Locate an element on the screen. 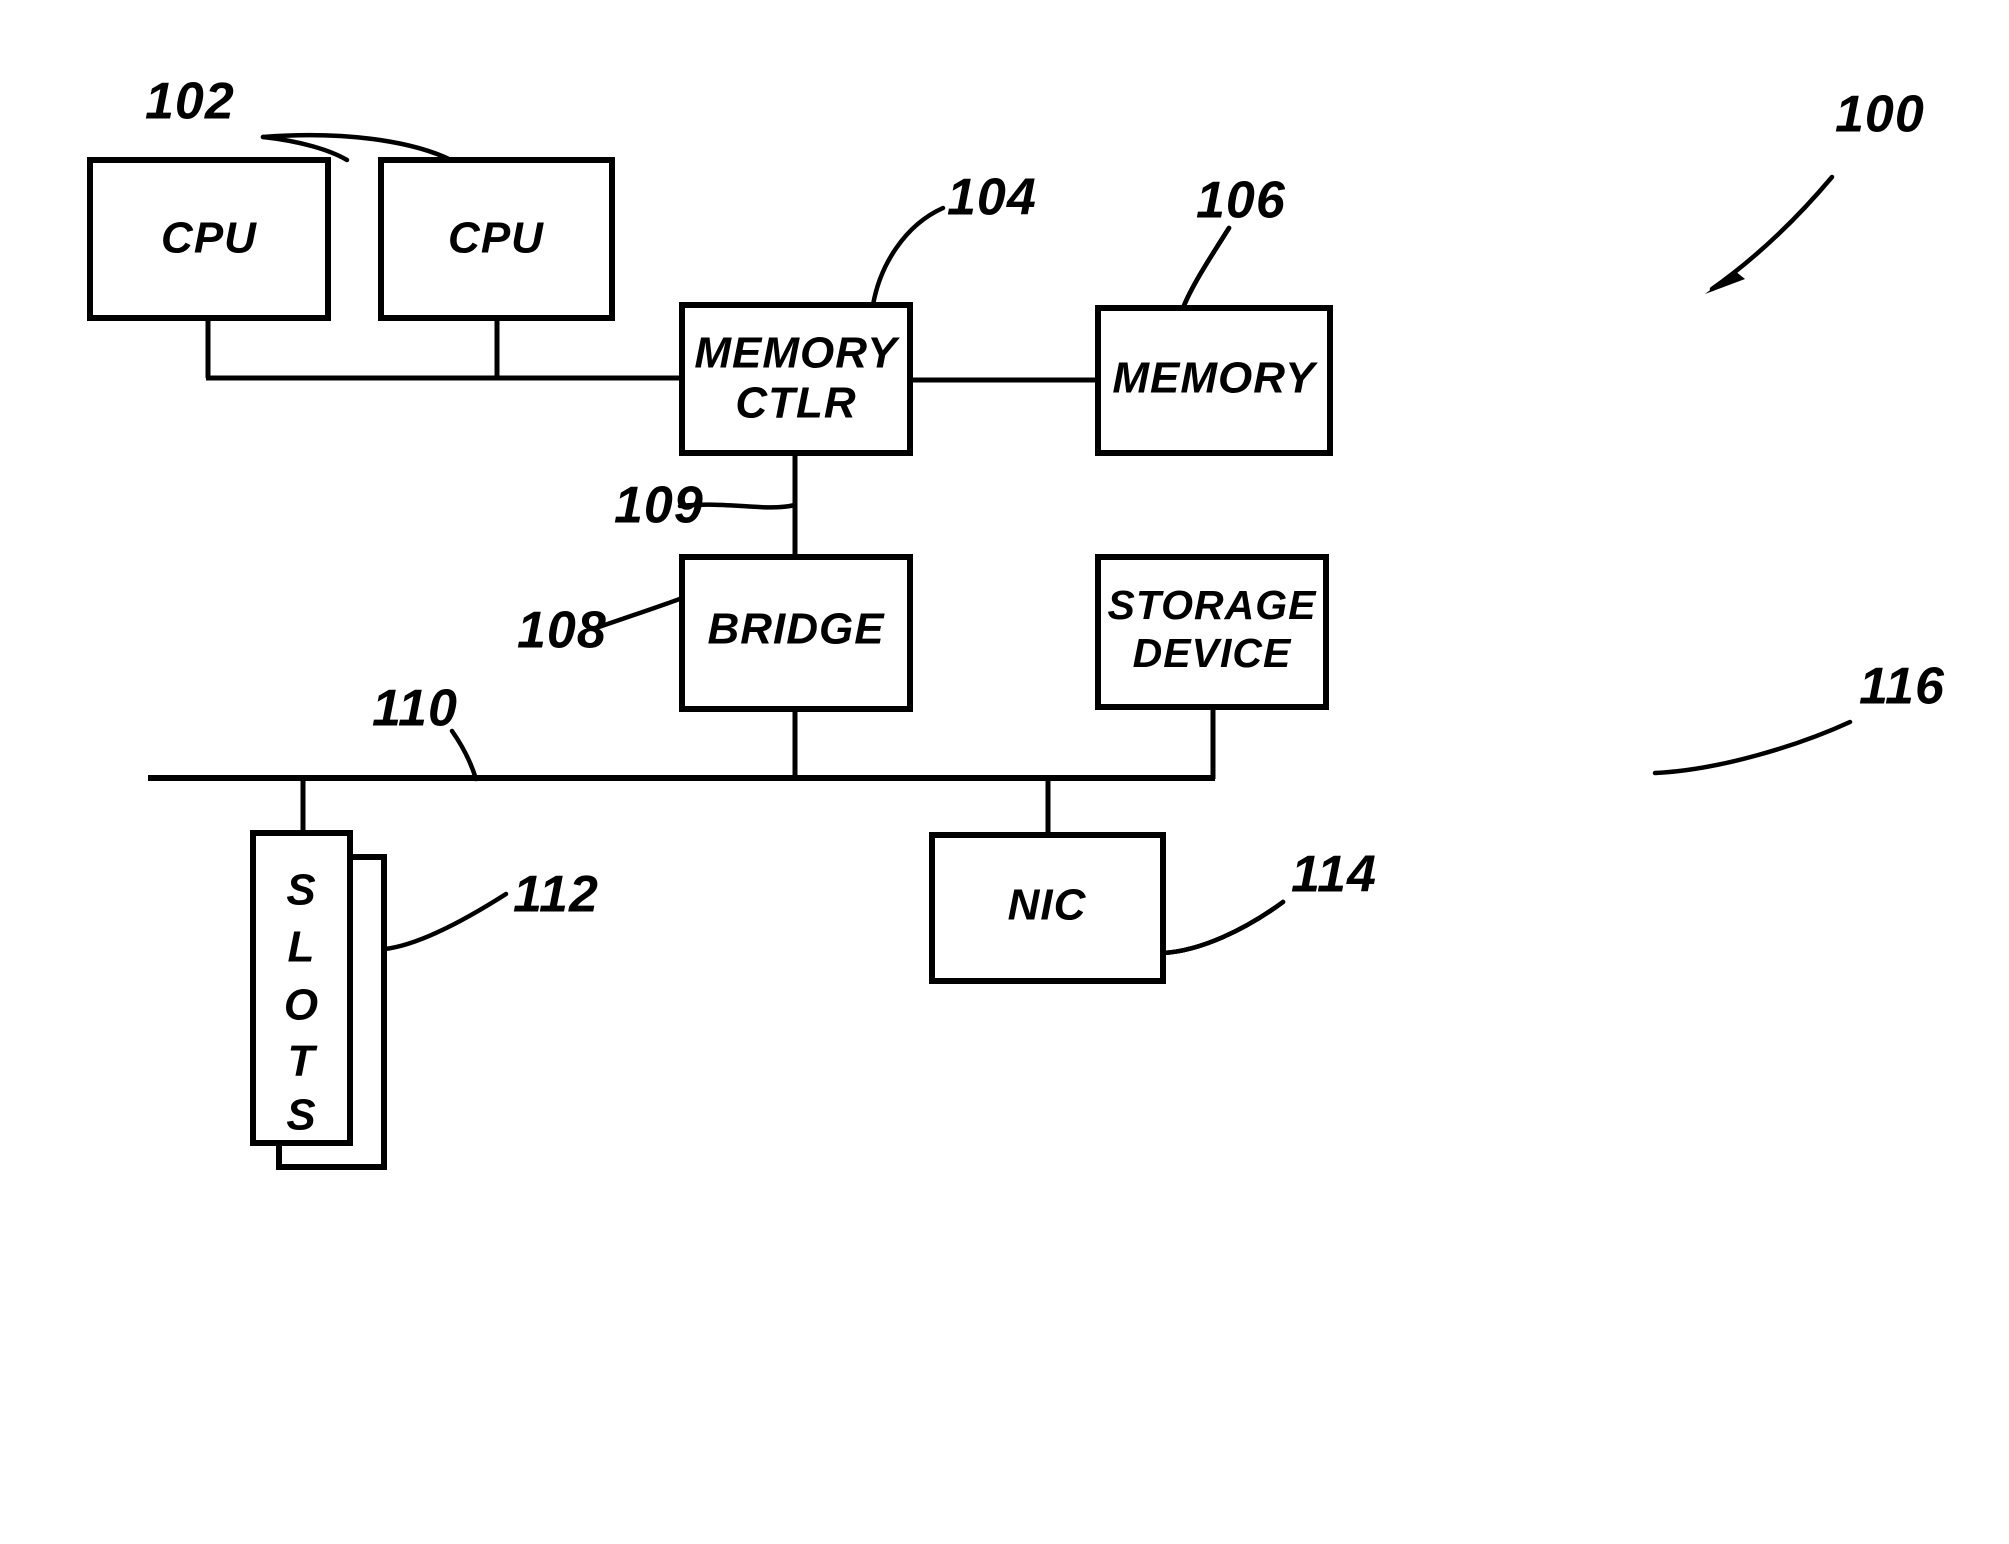  ref-numeral-100: 100 is located at coordinates (1880, 115).